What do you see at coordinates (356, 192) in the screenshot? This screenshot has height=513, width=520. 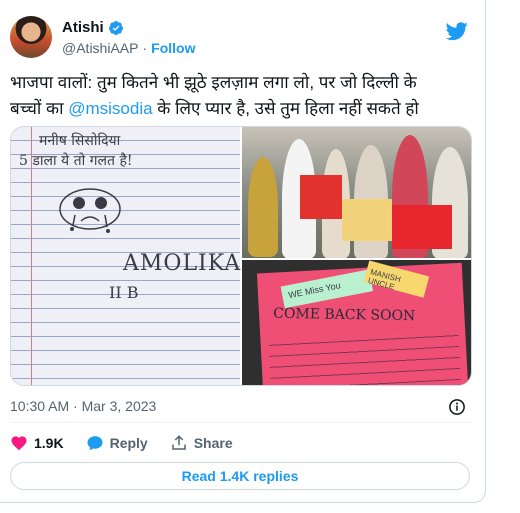 I see `media-image-students-with-cards` at bounding box center [356, 192].